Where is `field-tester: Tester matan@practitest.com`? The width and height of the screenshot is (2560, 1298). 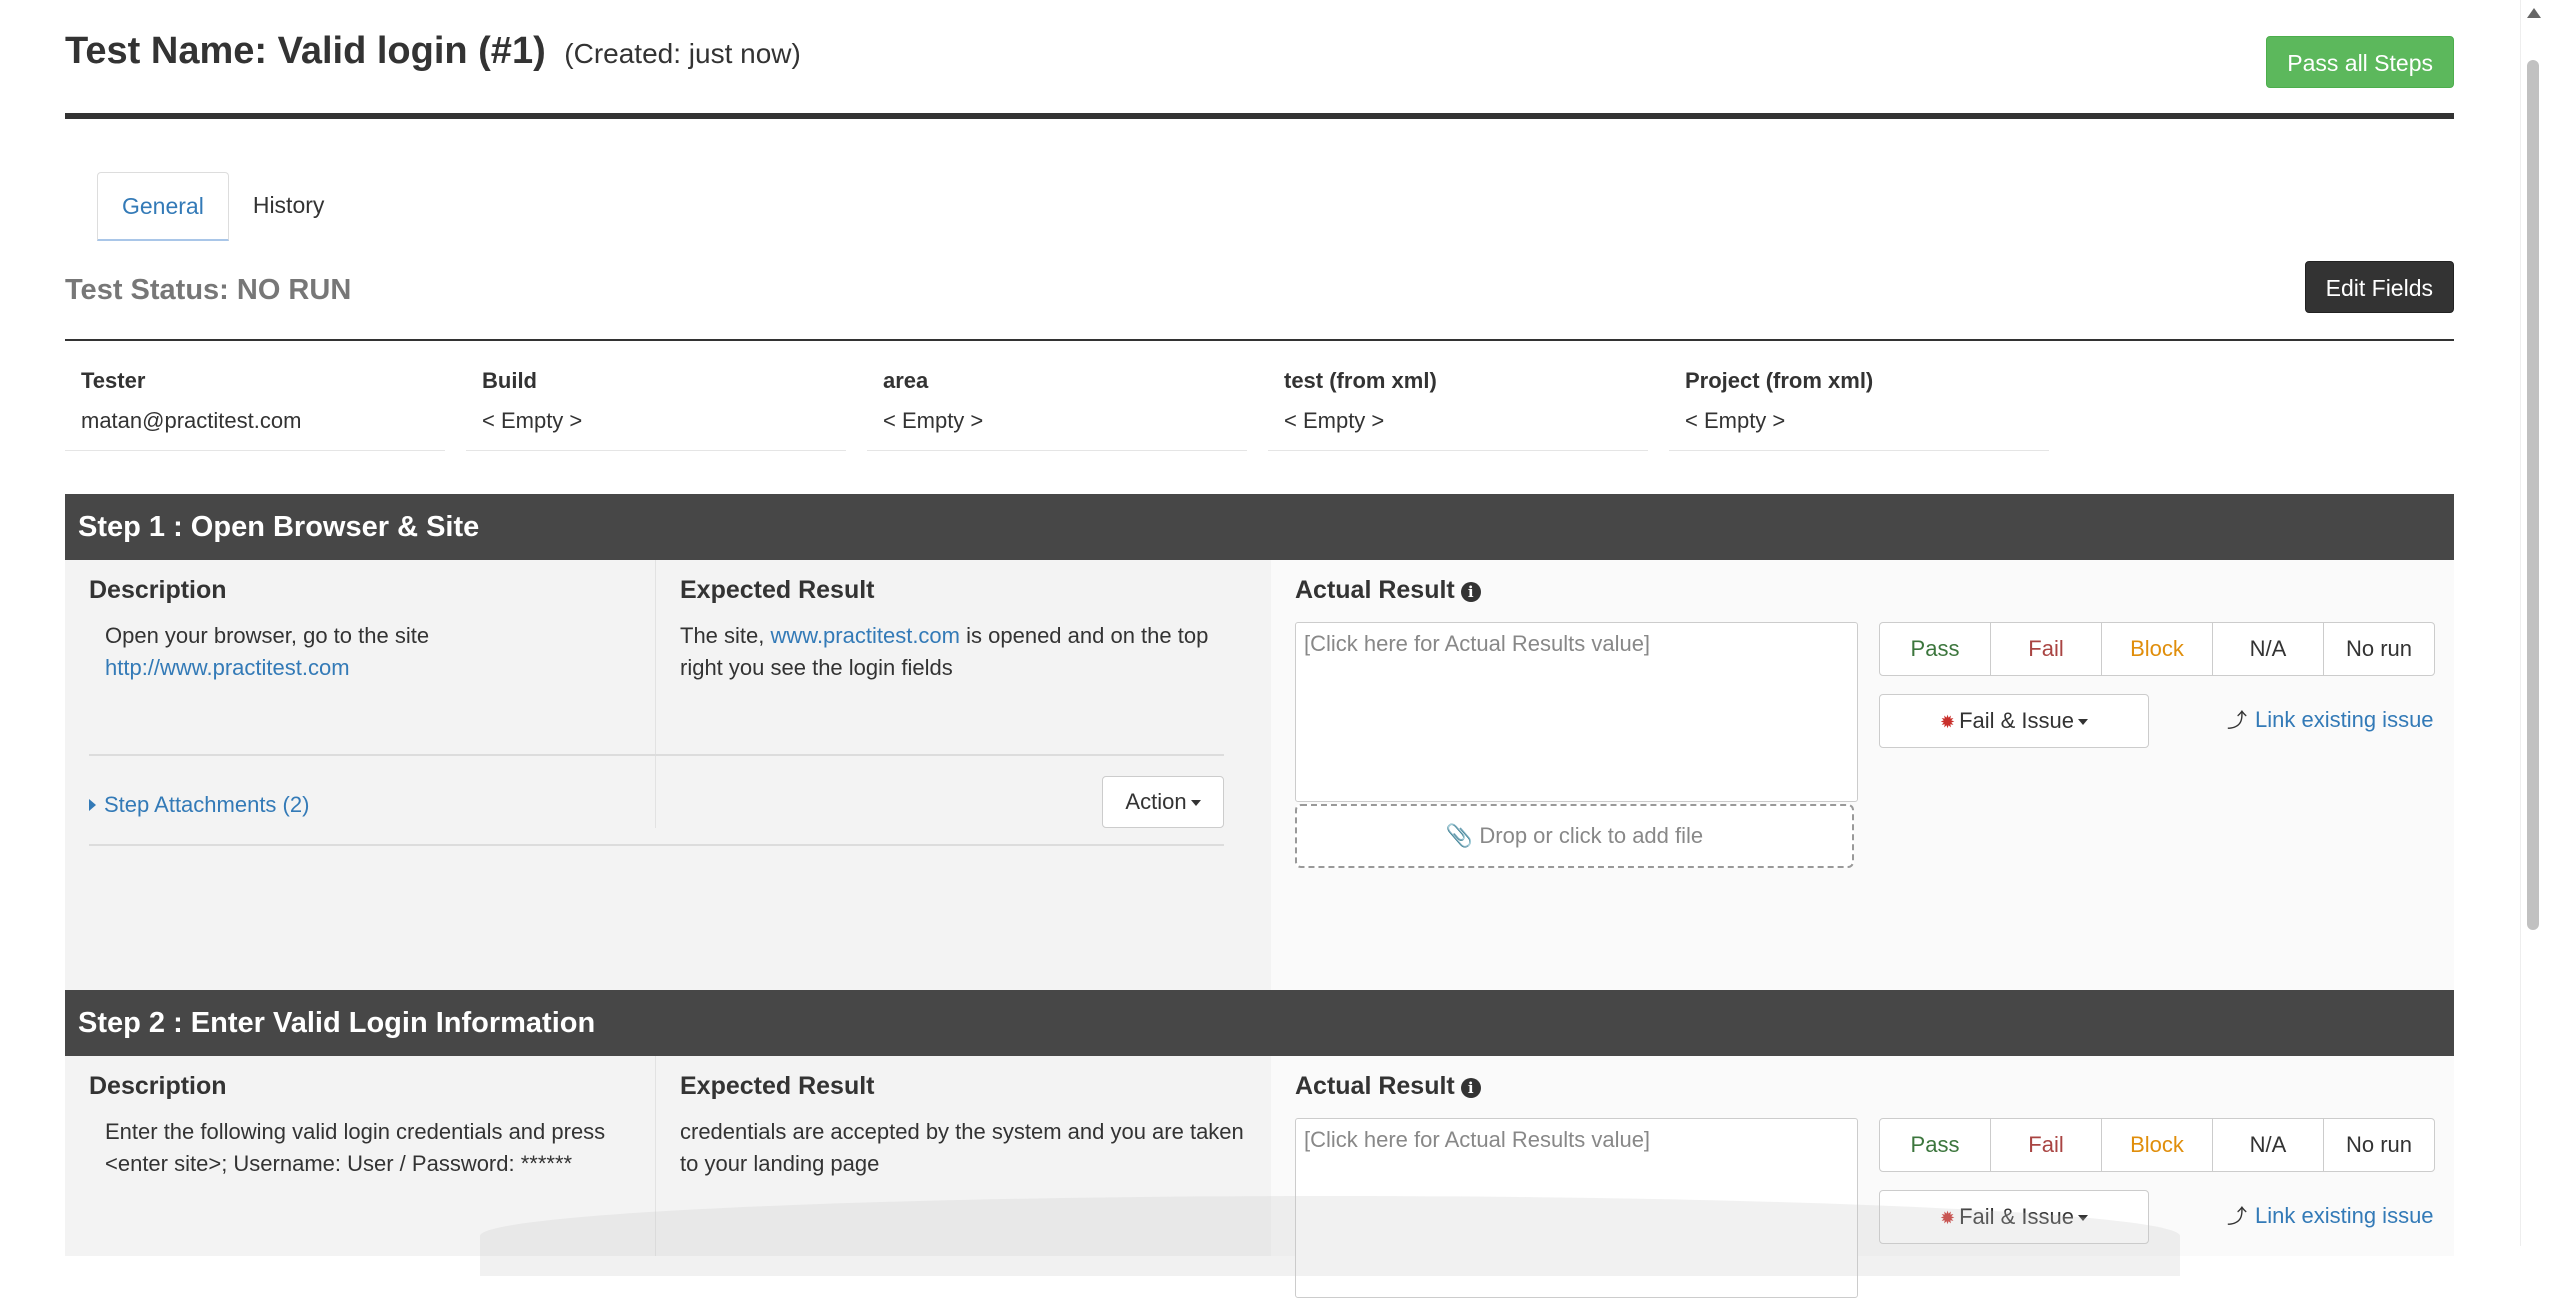 field-tester: Tester matan@practitest.com is located at coordinates (255, 405).